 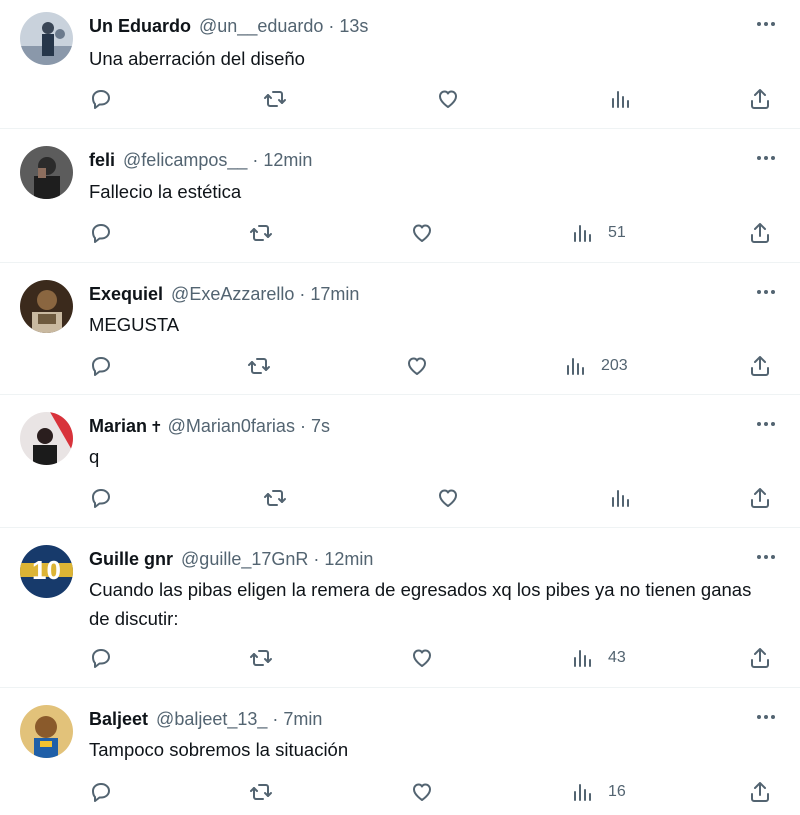 I want to click on user-handle: @ExeAzzarello, so click(x=232, y=294).